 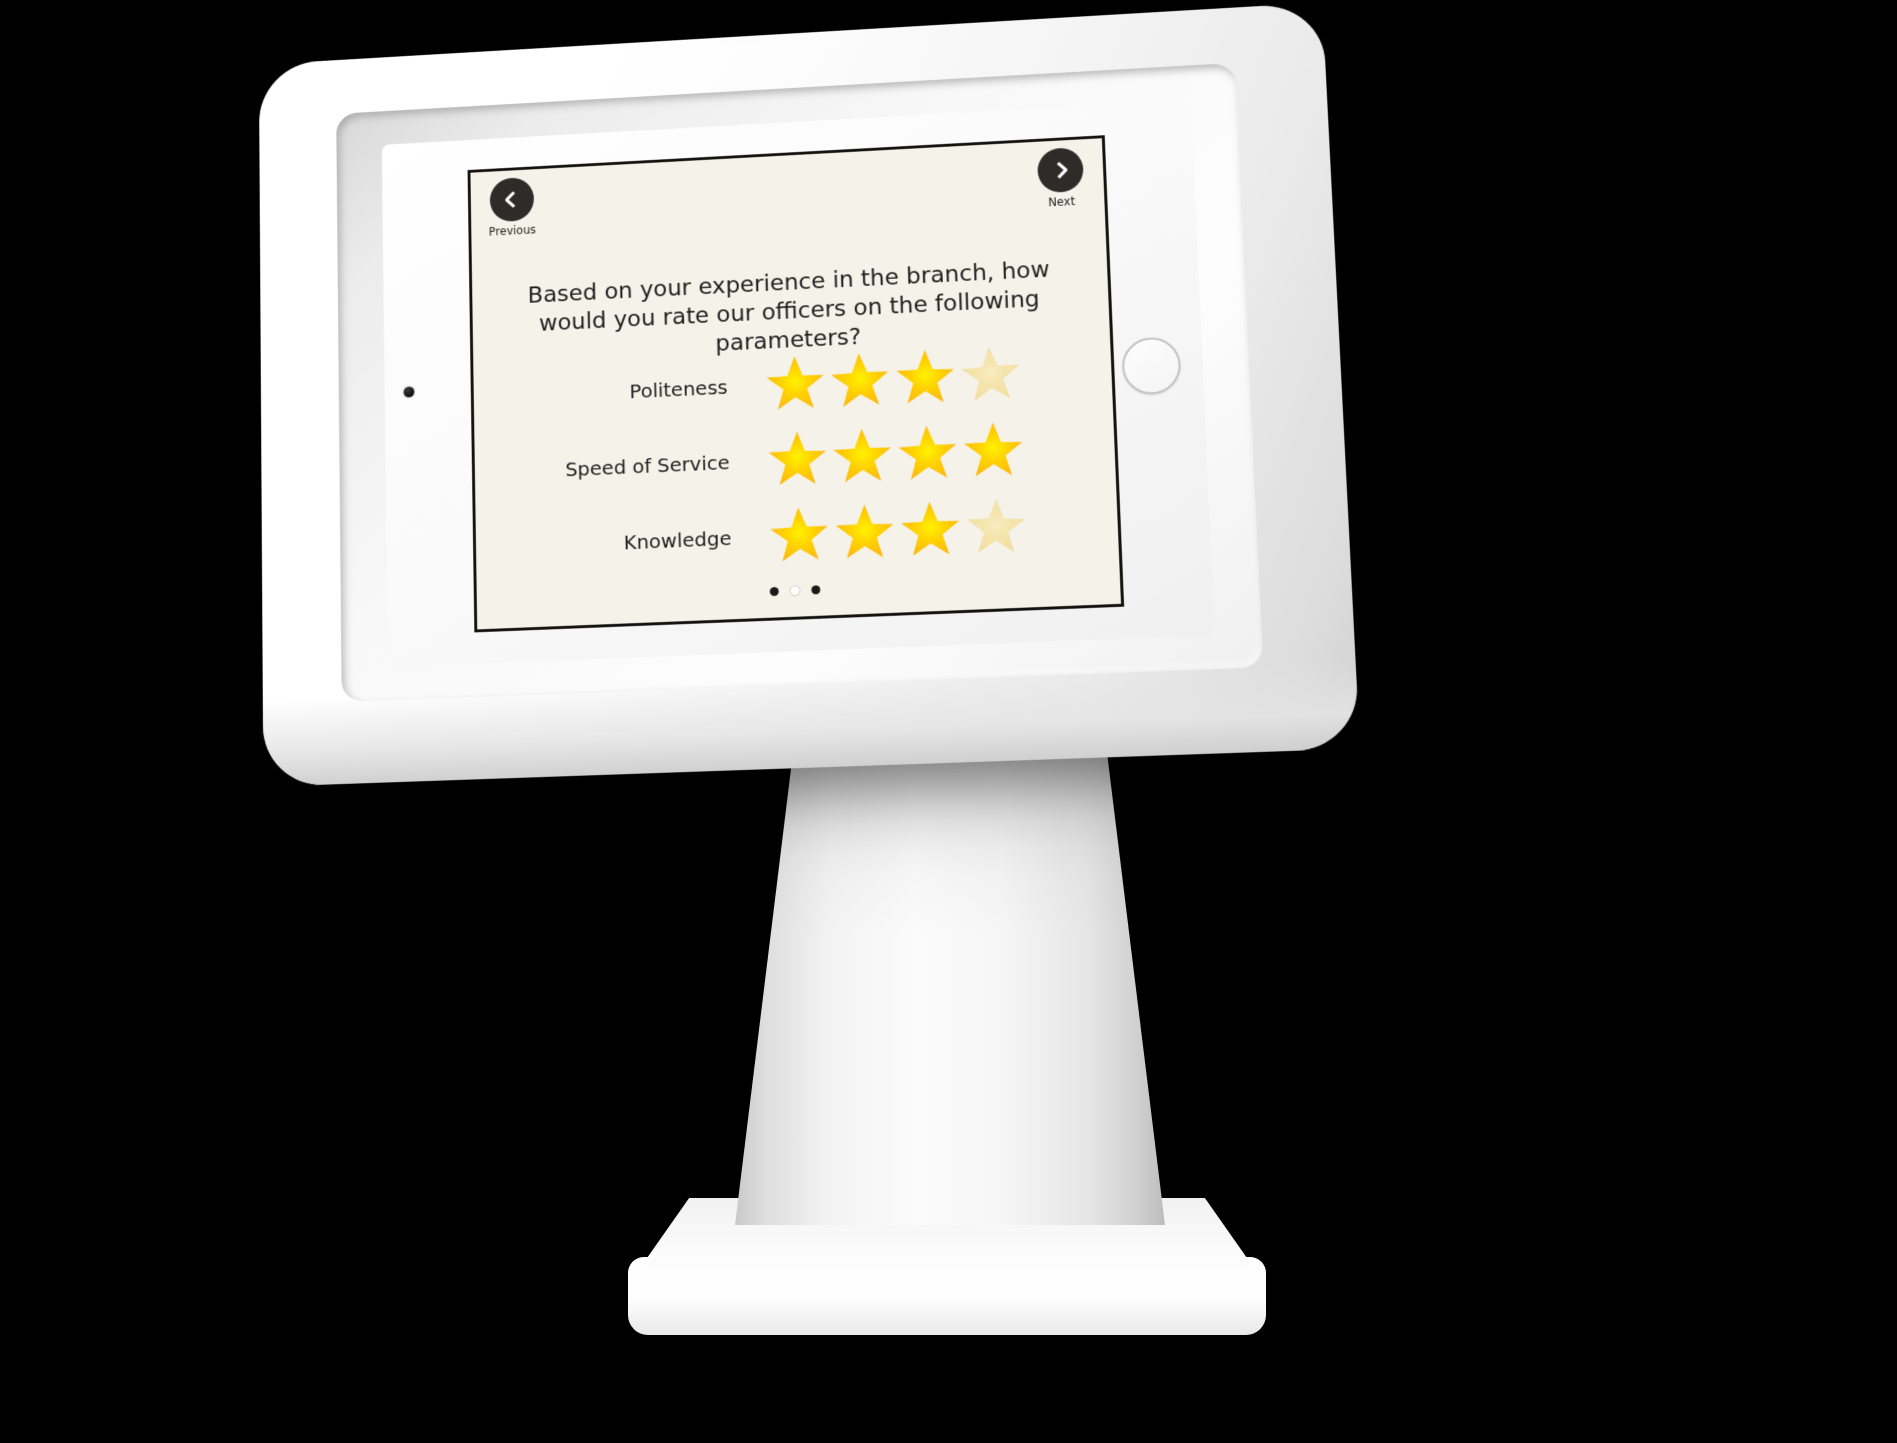 I want to click on home-button-icon, so click(x=1151, y=366).